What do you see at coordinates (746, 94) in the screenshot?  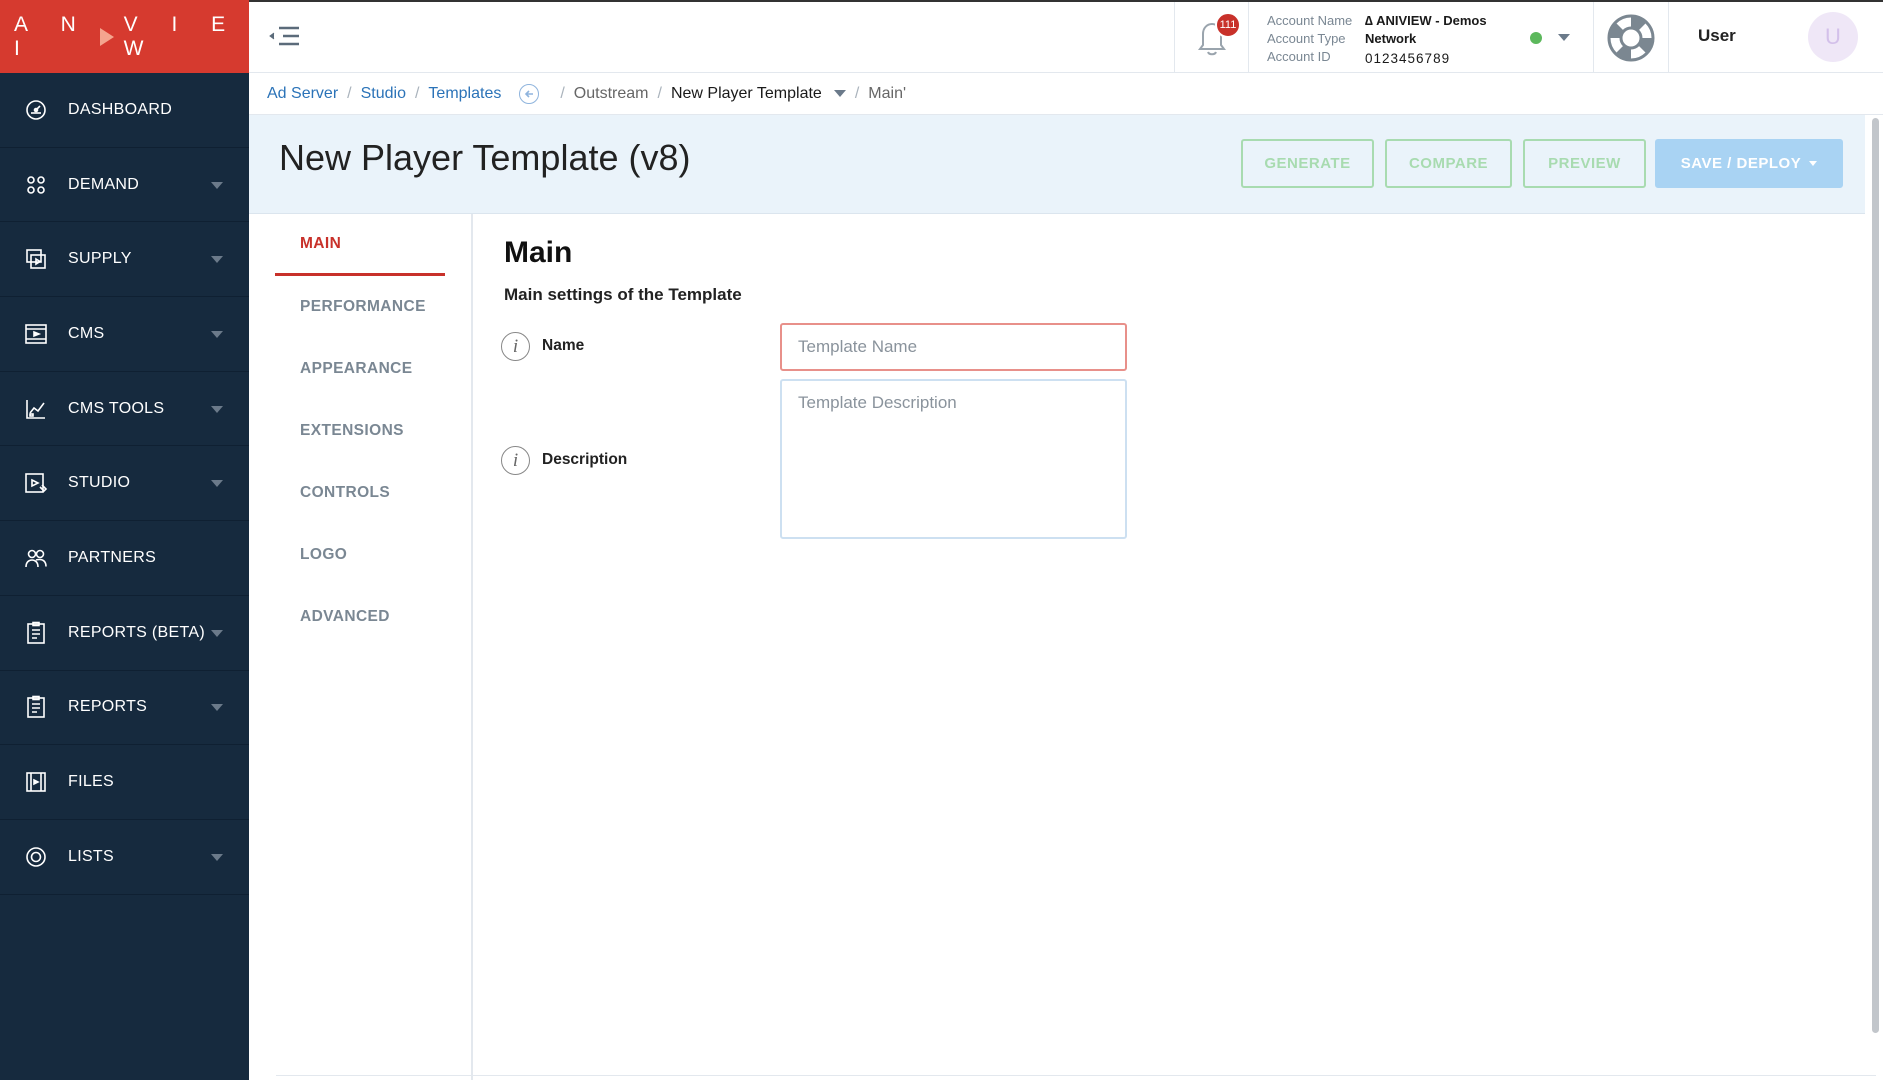 I see `breadcrumb-template: New Player Template` at bounding box center [746, 94].